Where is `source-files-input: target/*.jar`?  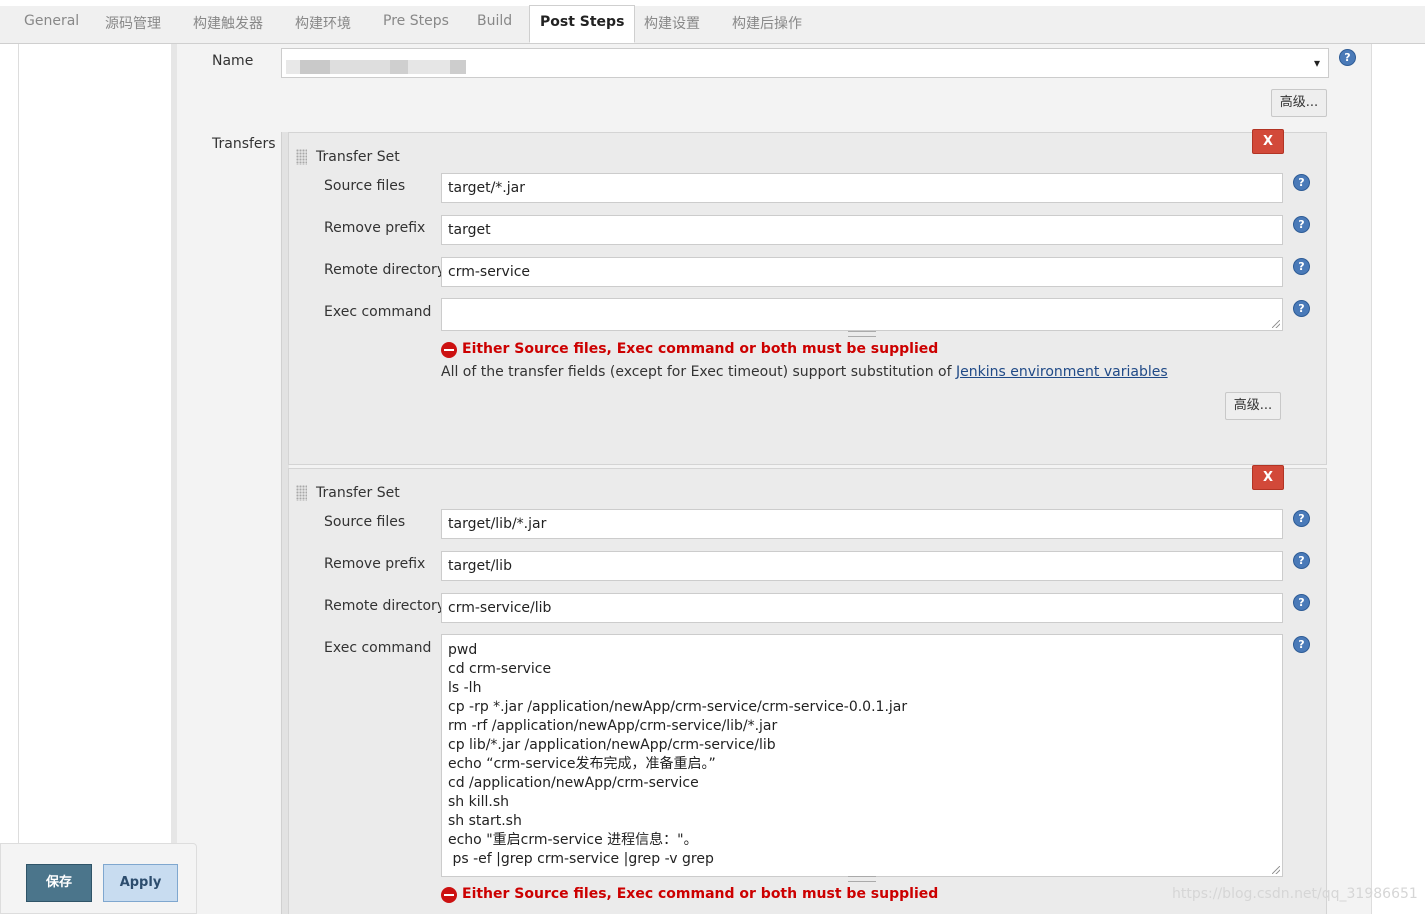 source-files-input: target/*.jar is located at coordinates (862, 188).